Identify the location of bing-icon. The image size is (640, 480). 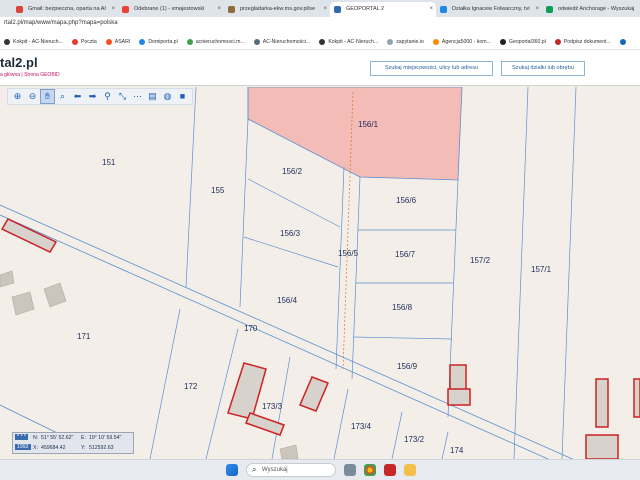
(443, 9).